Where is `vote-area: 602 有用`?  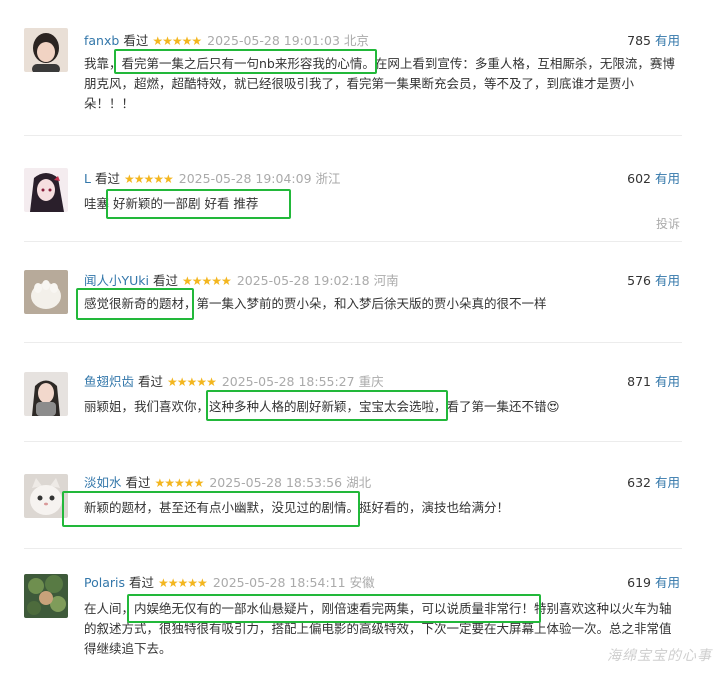
vote-area: 602 有用 is located at coordinates (653, 179).